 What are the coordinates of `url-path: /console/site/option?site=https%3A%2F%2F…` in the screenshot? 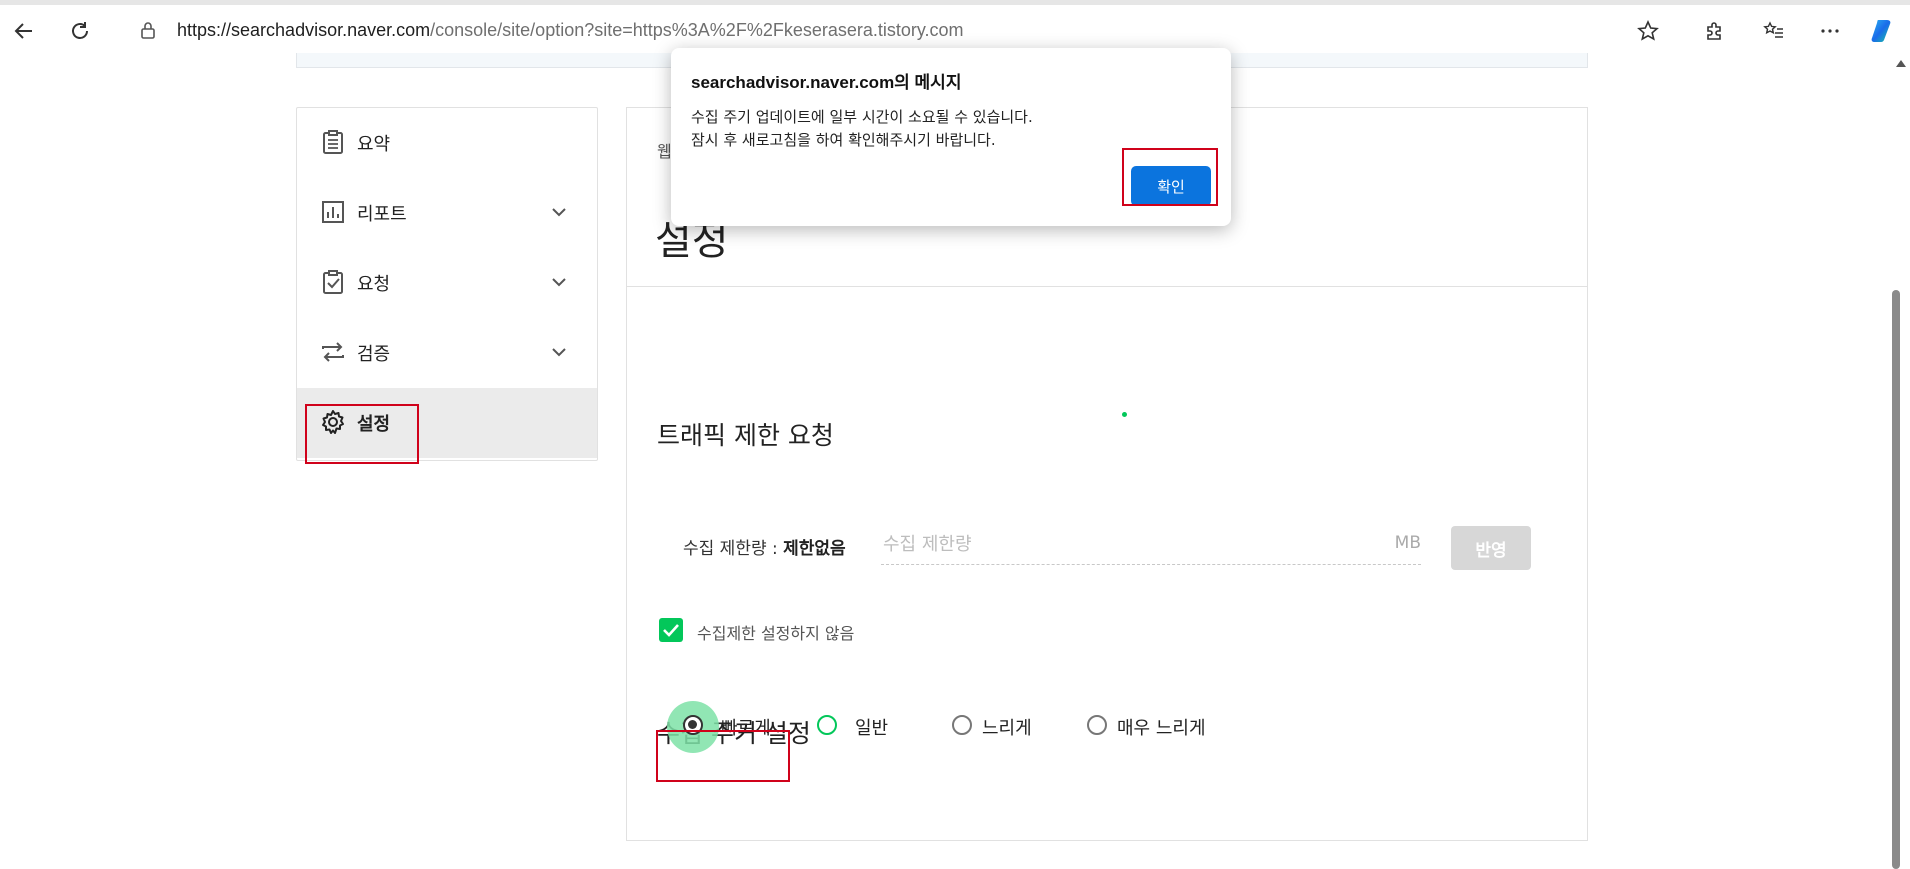 It's located at (697, 30).